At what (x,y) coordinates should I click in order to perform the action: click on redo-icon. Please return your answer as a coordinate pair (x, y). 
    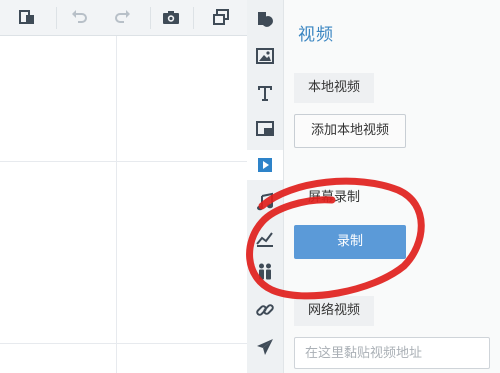
    Looking at the image, I should click on (123, 17).